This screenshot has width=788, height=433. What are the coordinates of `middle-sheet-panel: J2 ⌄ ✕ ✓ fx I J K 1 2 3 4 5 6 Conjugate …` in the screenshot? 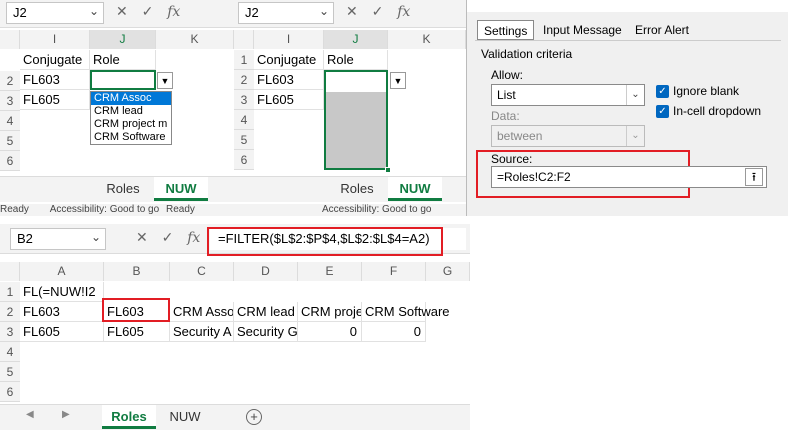 It's located at (350, 108).